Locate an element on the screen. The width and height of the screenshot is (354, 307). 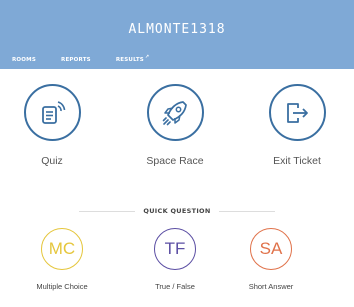
space-race-button: Space Race is located at coordinates (175, 125).